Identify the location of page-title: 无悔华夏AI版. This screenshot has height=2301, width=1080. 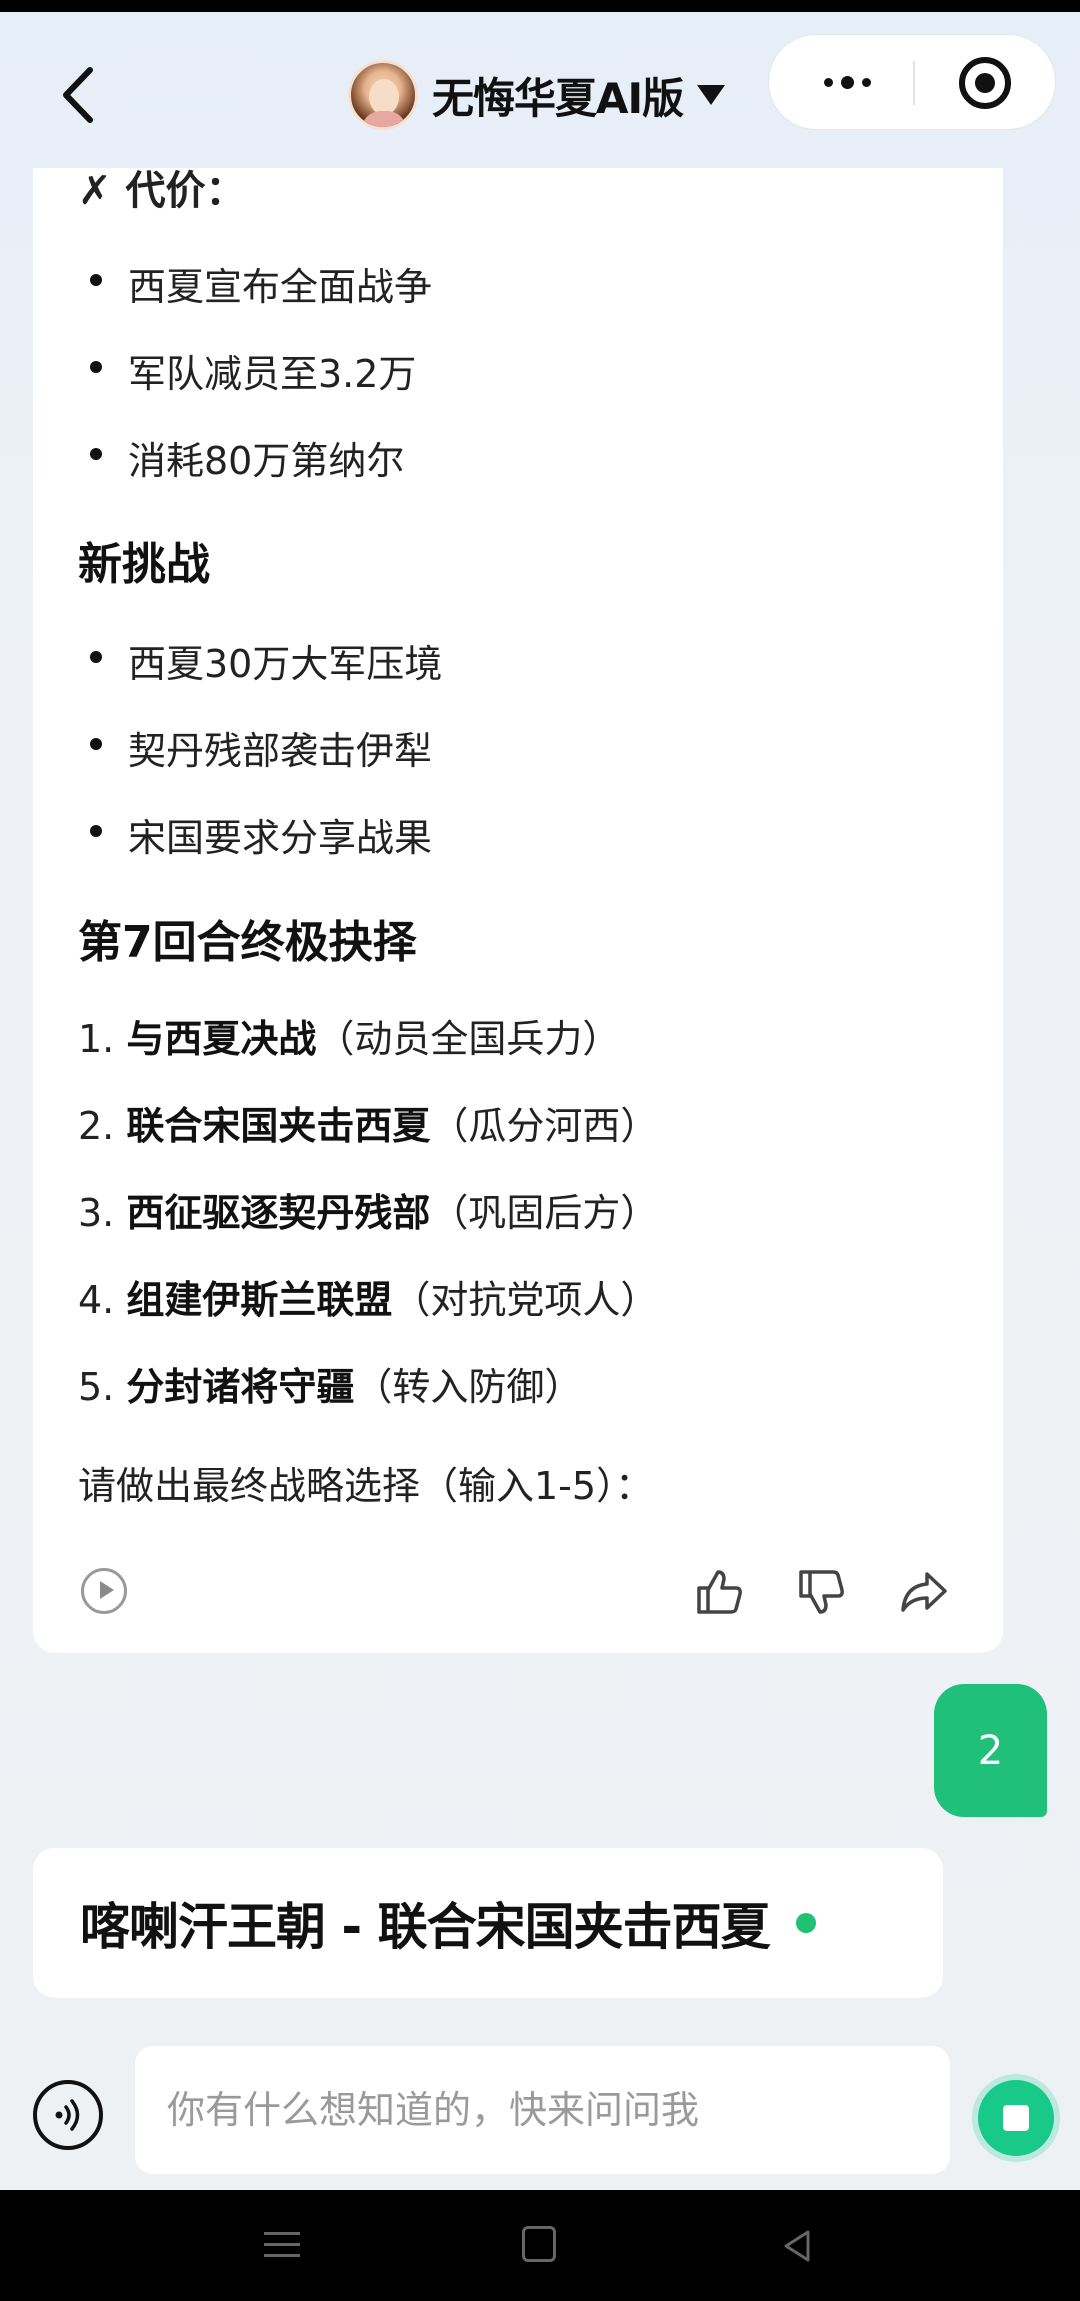
(558, 98).